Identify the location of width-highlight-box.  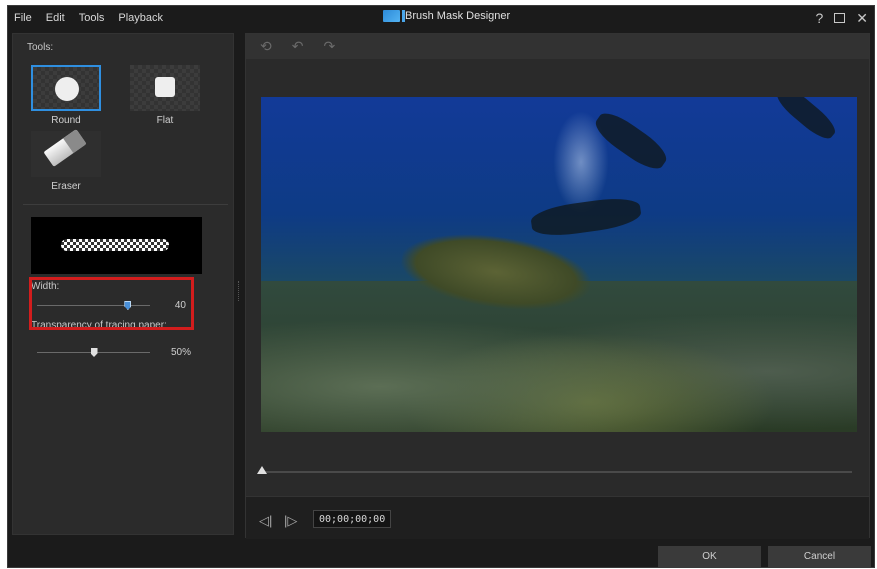
(111, 303).